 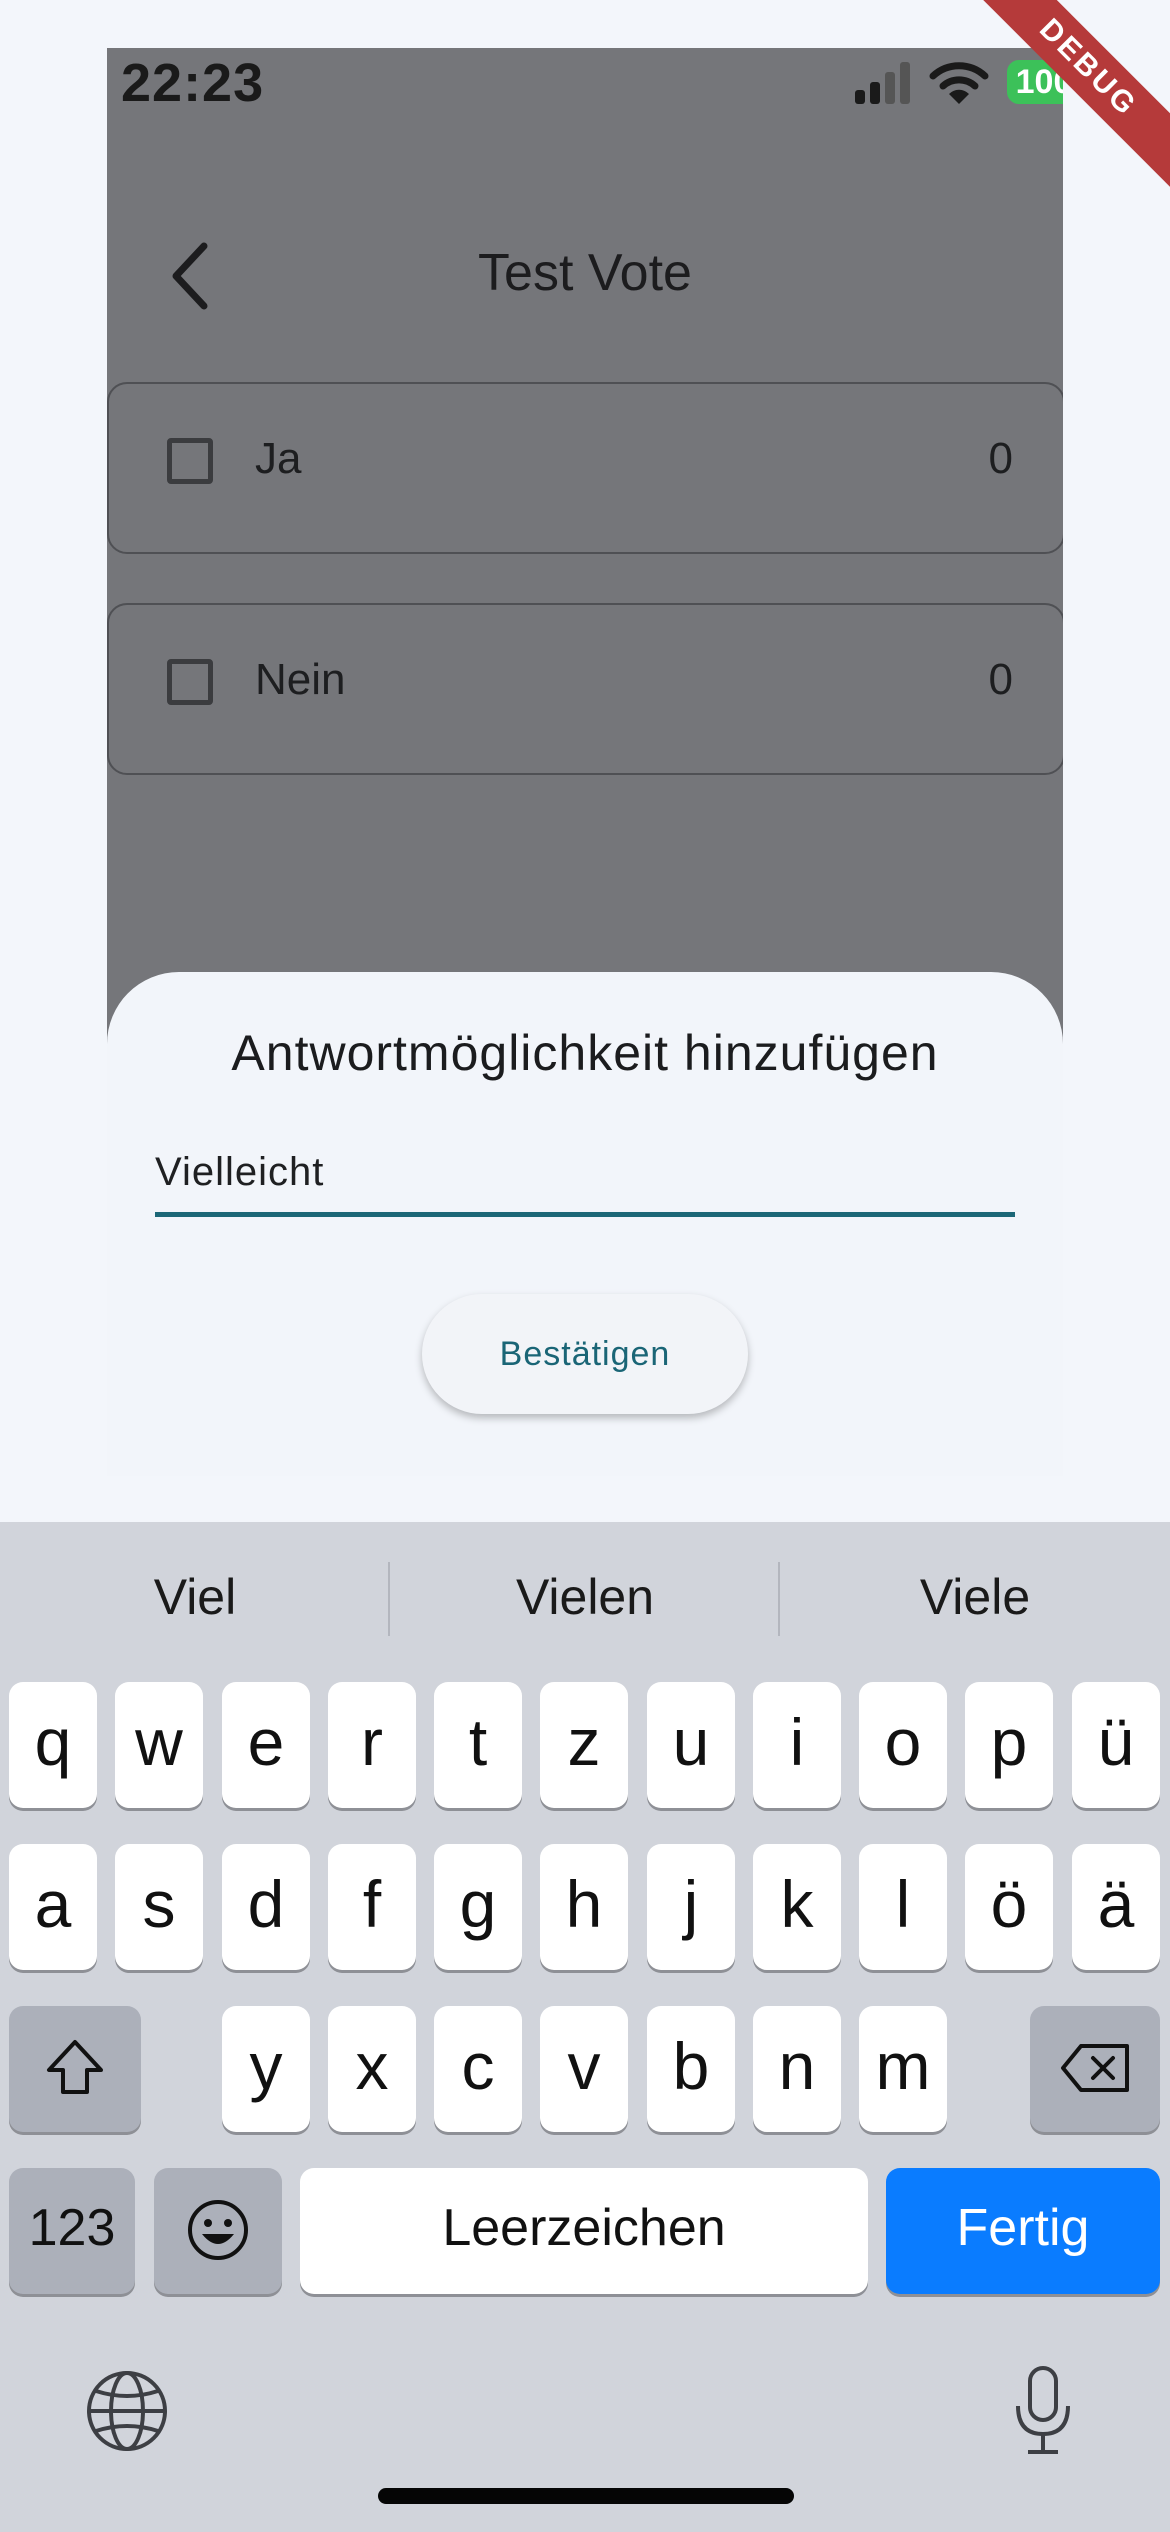 I want to click on key-n: n, so click(x=797, y=2069).